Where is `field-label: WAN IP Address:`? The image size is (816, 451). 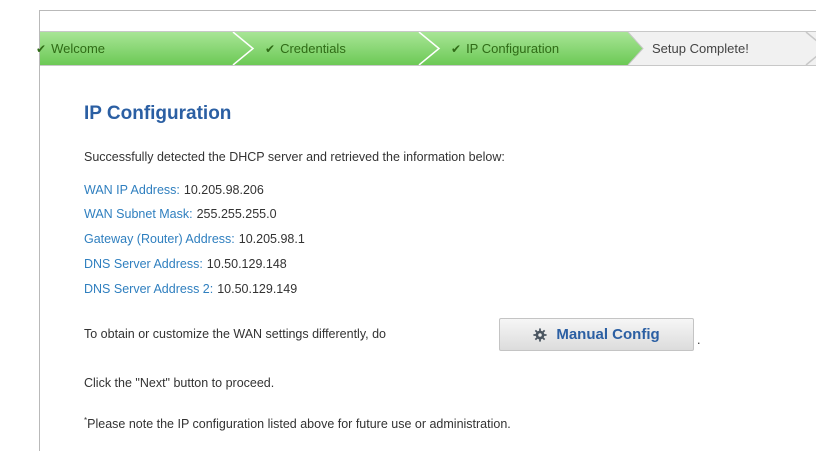 field-label: WAN IP Address: is located at coordinates (132, 190).